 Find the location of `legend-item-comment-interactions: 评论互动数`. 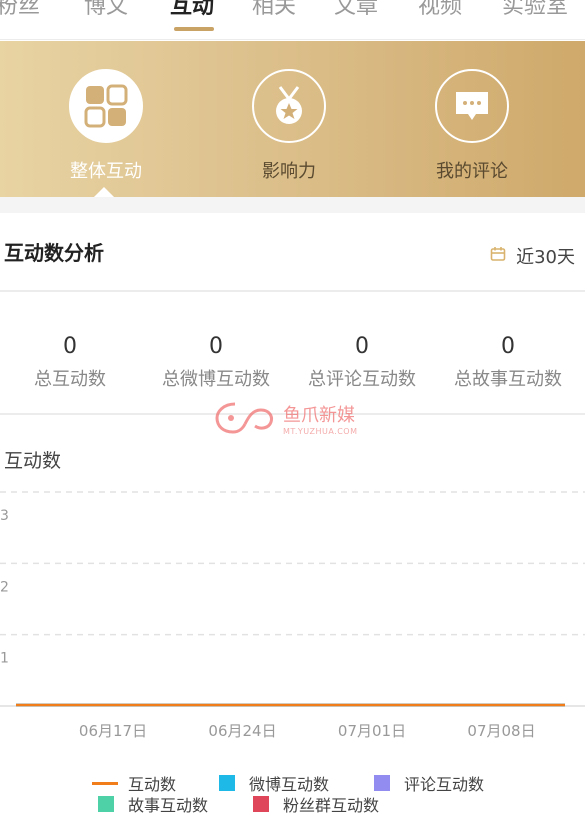

legend-item-comment-interactions: 评论互动数 is located at coordinates (429, 783).